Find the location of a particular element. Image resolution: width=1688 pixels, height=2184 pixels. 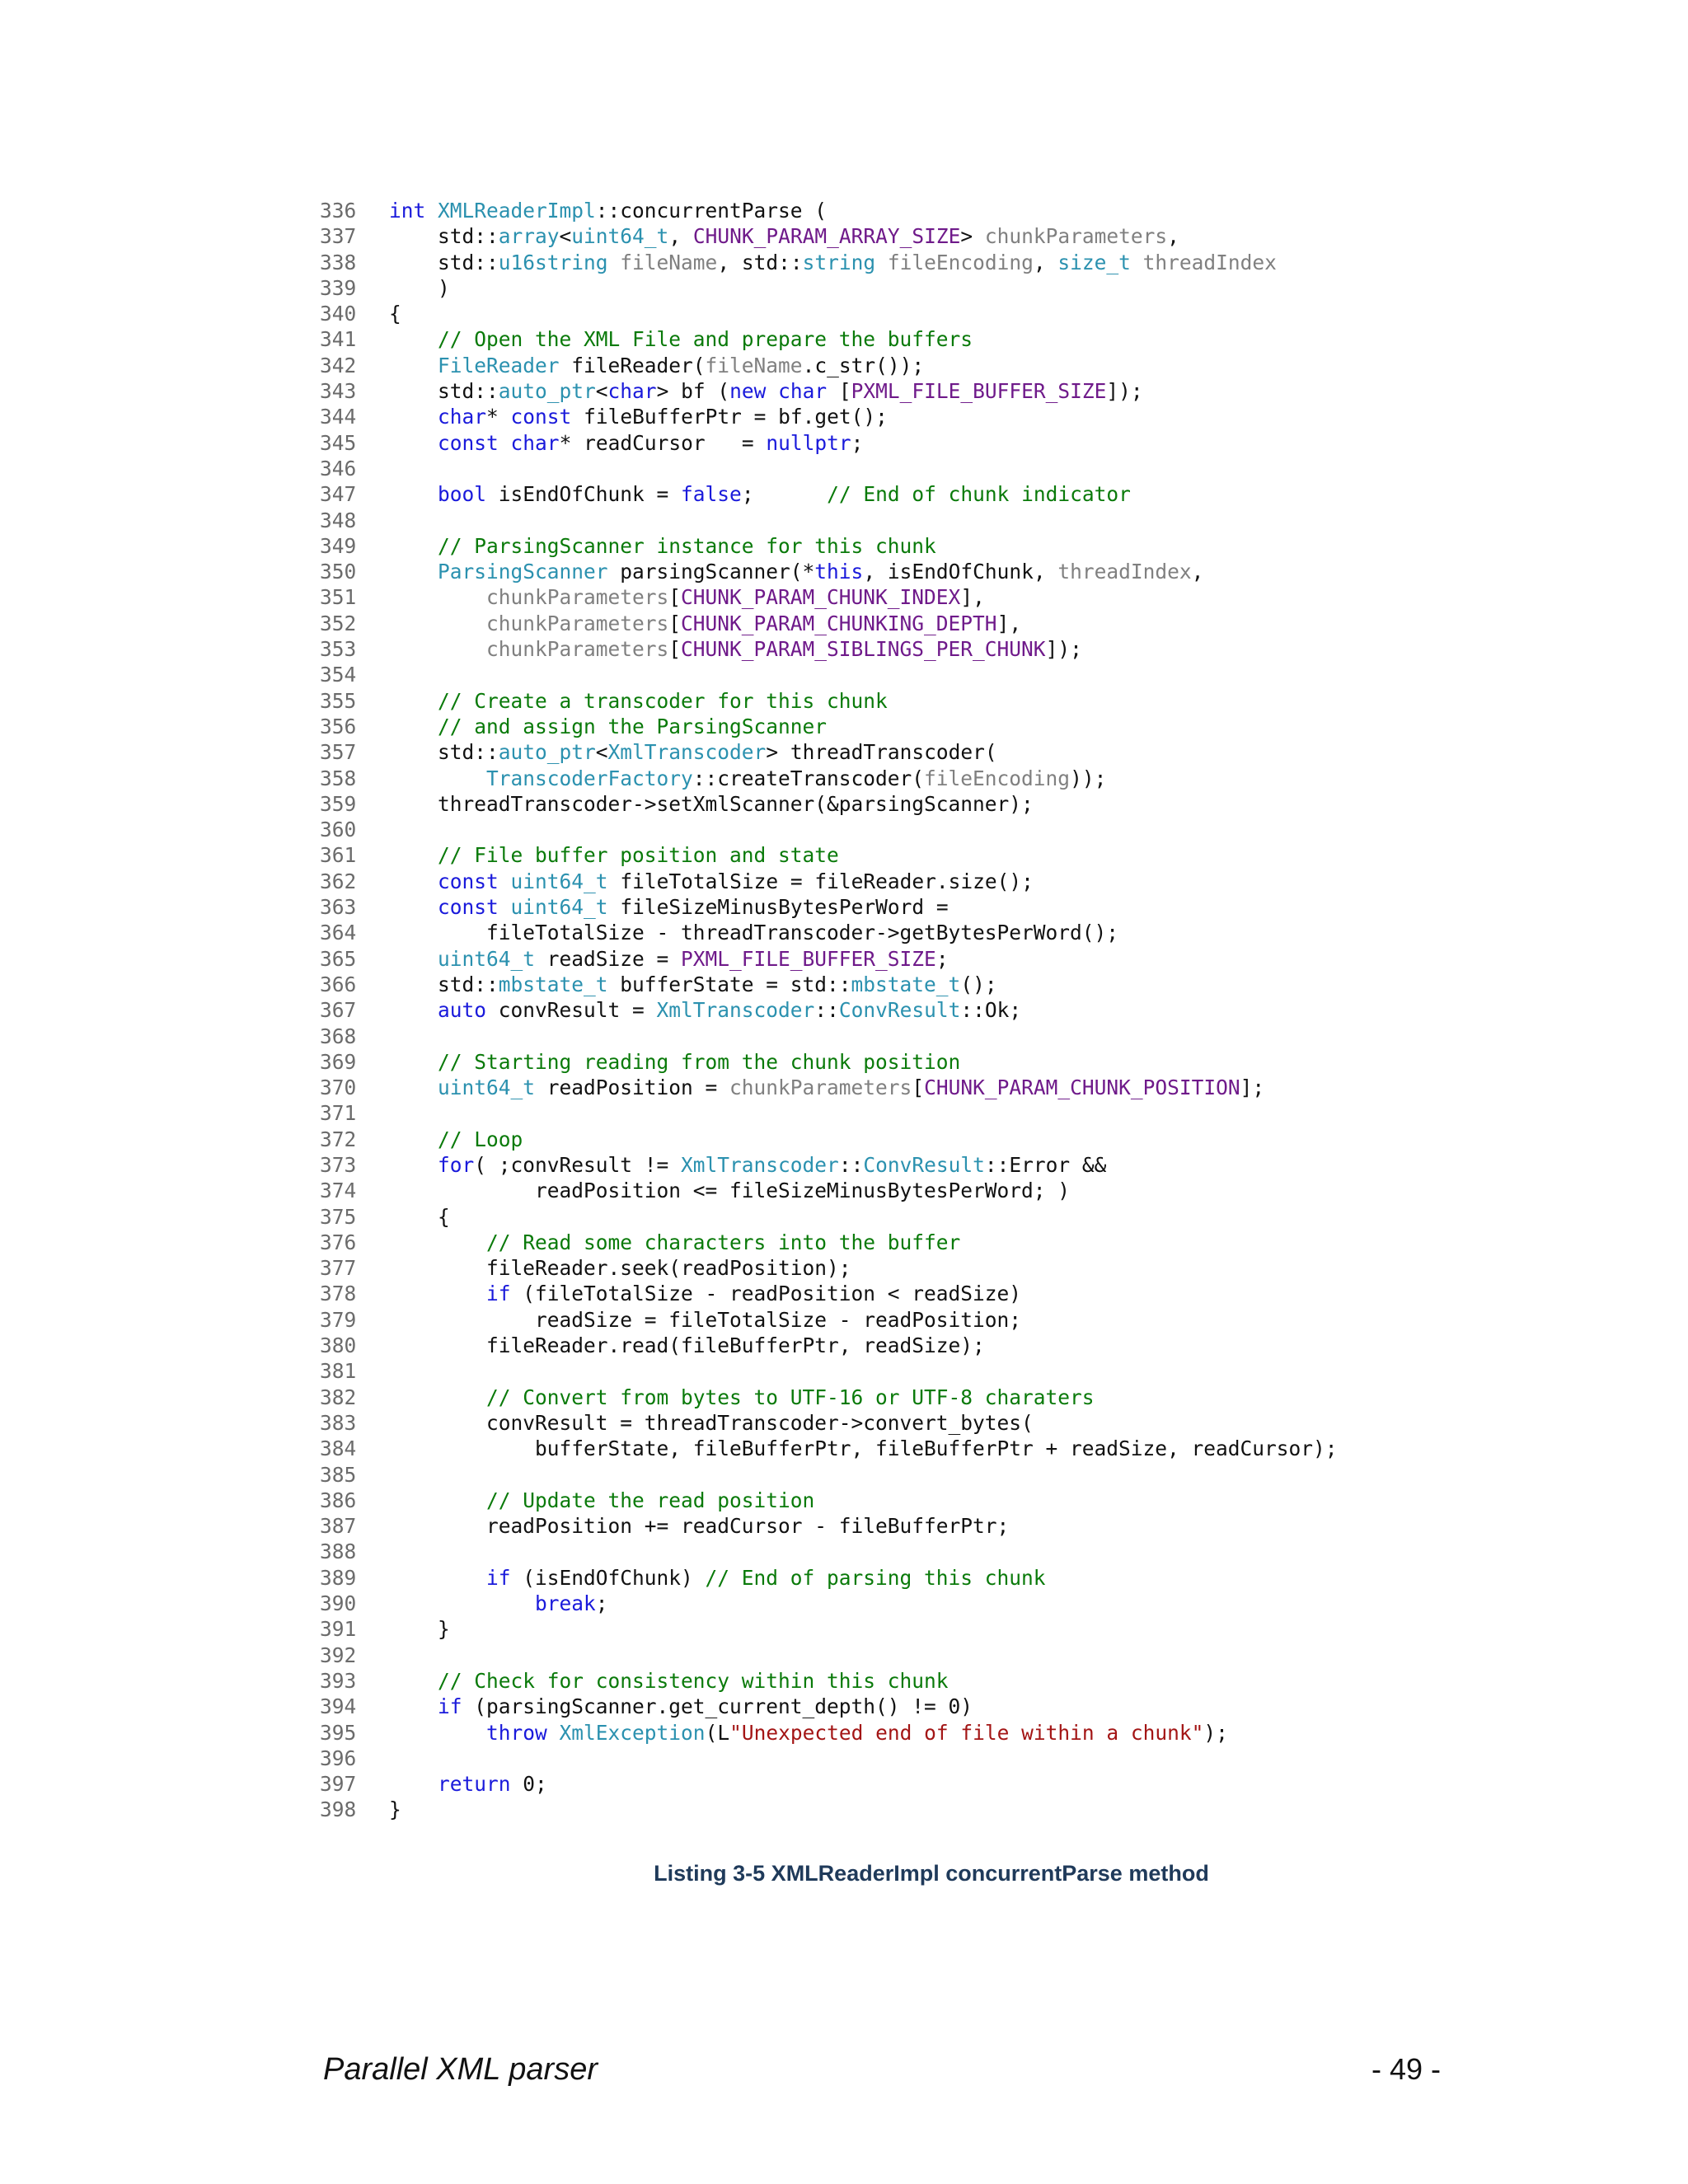

line-number: 388 is located at coordinates (339, 1552).